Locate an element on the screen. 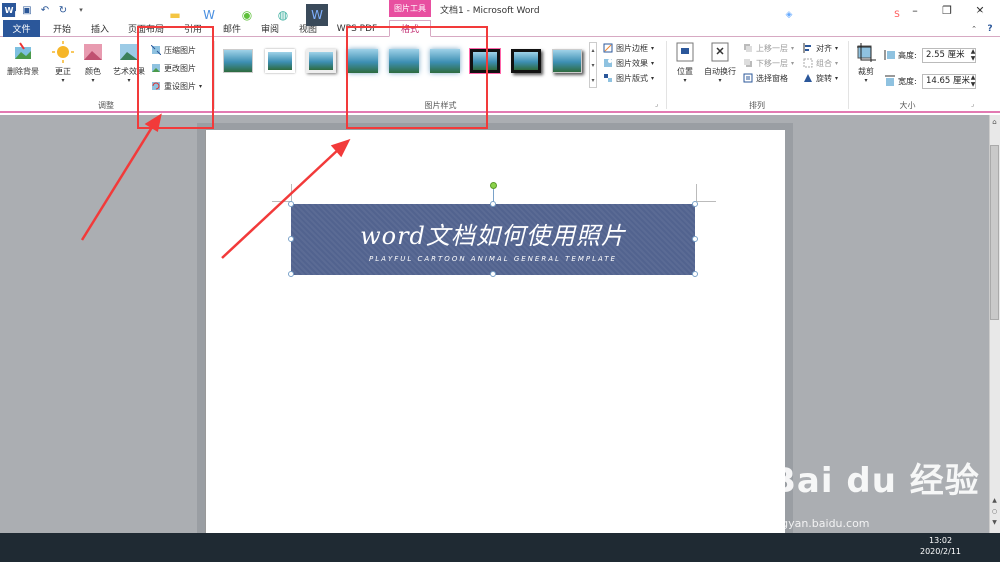 The image size is (1000, 562). rotate-icon is located at coordinates (808, 78).